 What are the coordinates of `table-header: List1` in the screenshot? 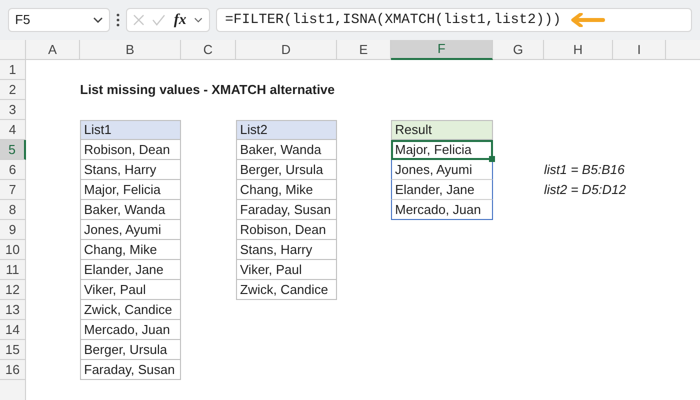 It's located at (130, 130).